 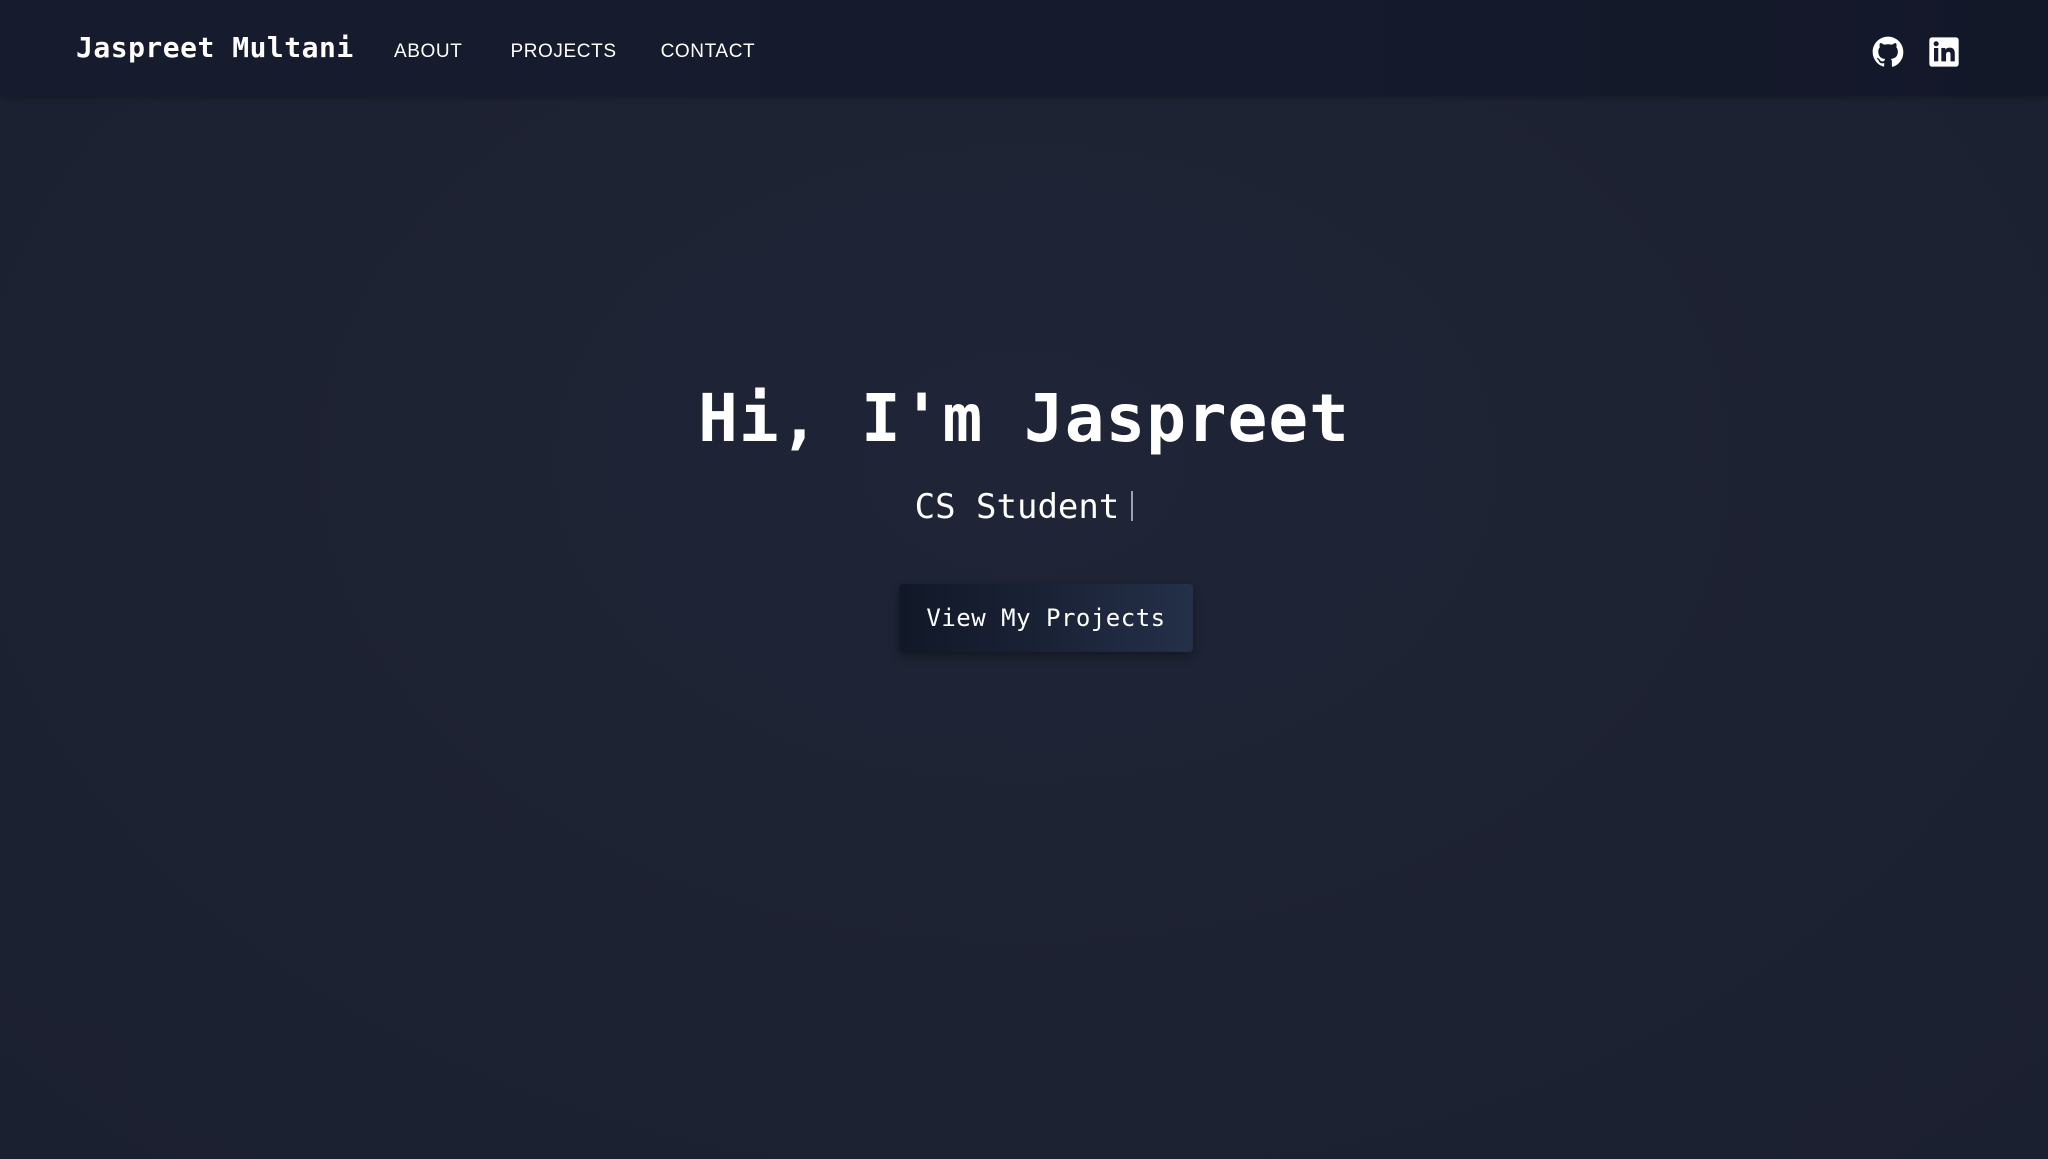 I want to click on nav-links: ABOUT PROJECTS CONTACT, so click(x=574, y=51).